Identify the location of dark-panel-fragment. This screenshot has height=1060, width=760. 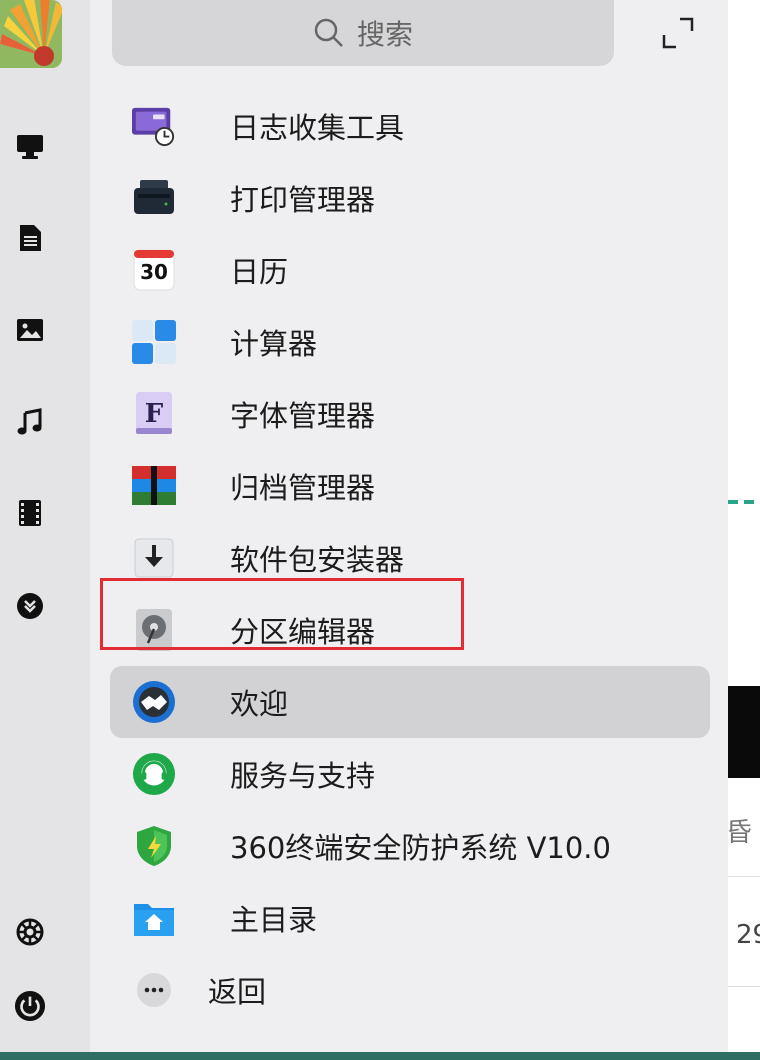
(744, 732).